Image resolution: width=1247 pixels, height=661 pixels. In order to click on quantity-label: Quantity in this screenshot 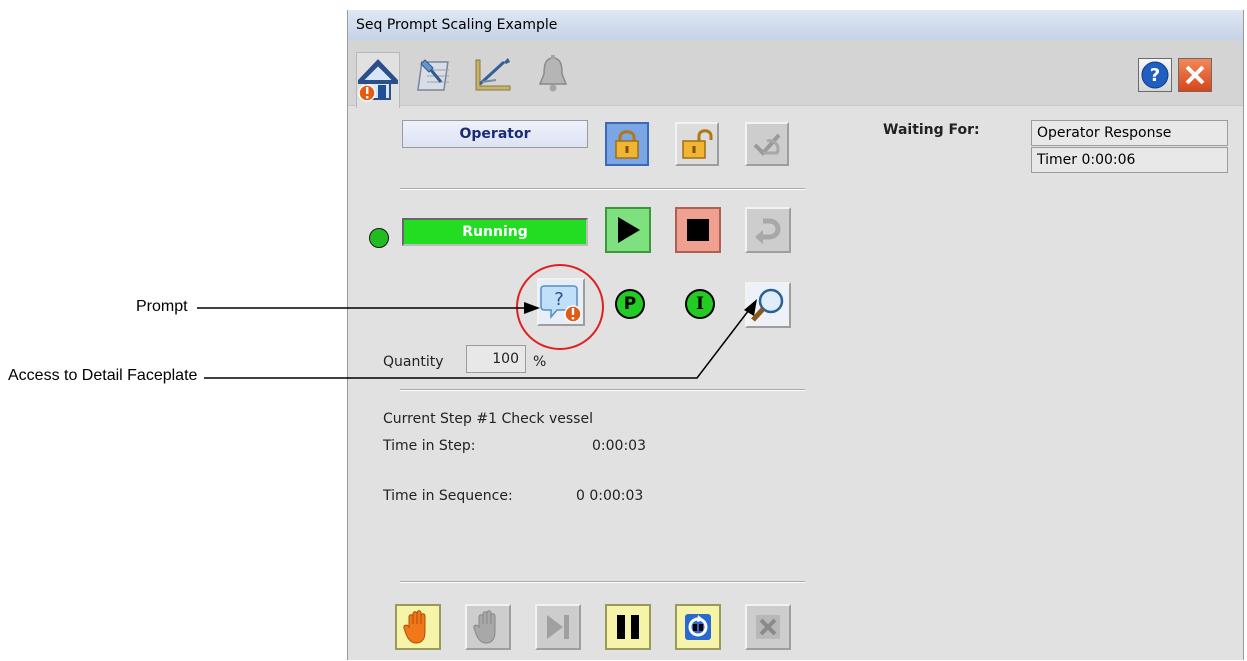, I will do `click(413, 362)`.